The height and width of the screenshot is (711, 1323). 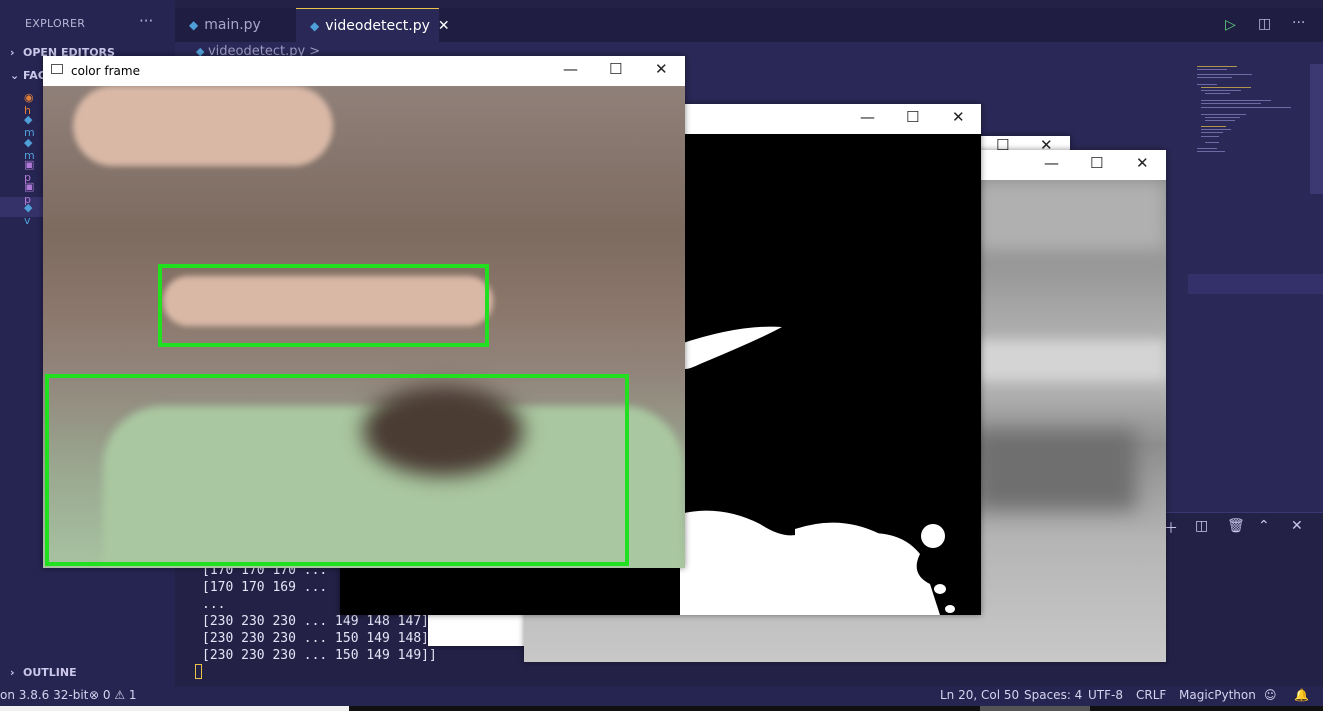 I want to click on close-tab-icon: ✕, so click(x=444, y=26).